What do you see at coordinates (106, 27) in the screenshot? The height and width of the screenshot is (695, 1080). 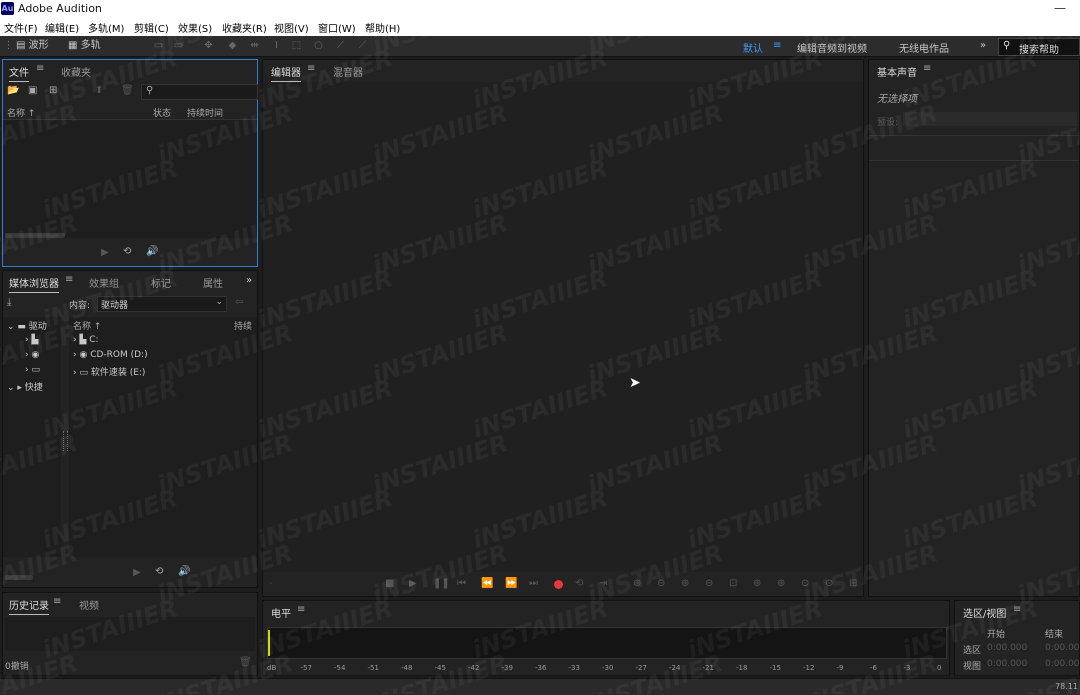 I see `menu-multitrack: 多轨(M)` at bounding box center [106, 27].